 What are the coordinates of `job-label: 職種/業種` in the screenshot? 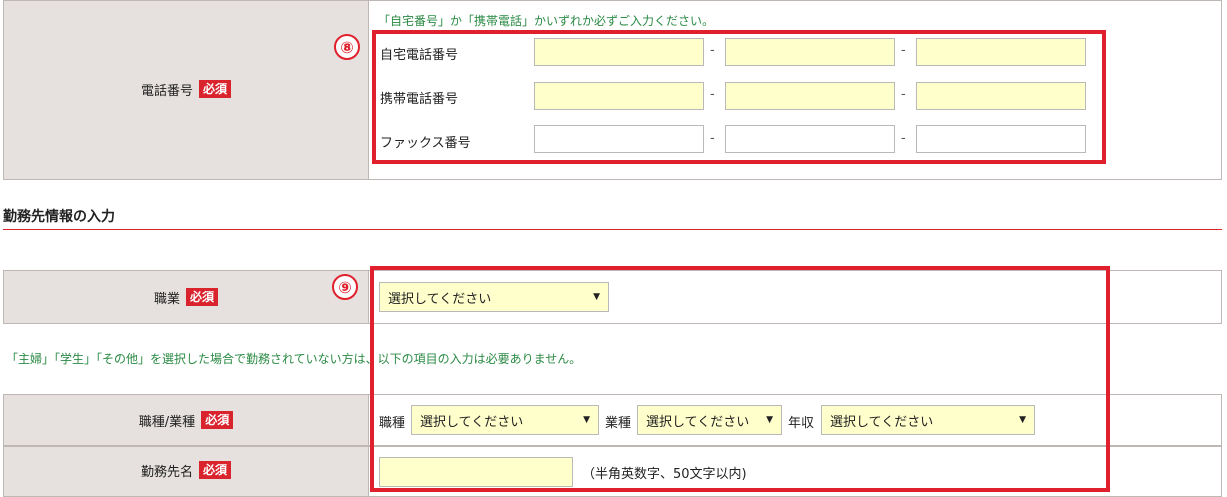 It's located at (167, 422).